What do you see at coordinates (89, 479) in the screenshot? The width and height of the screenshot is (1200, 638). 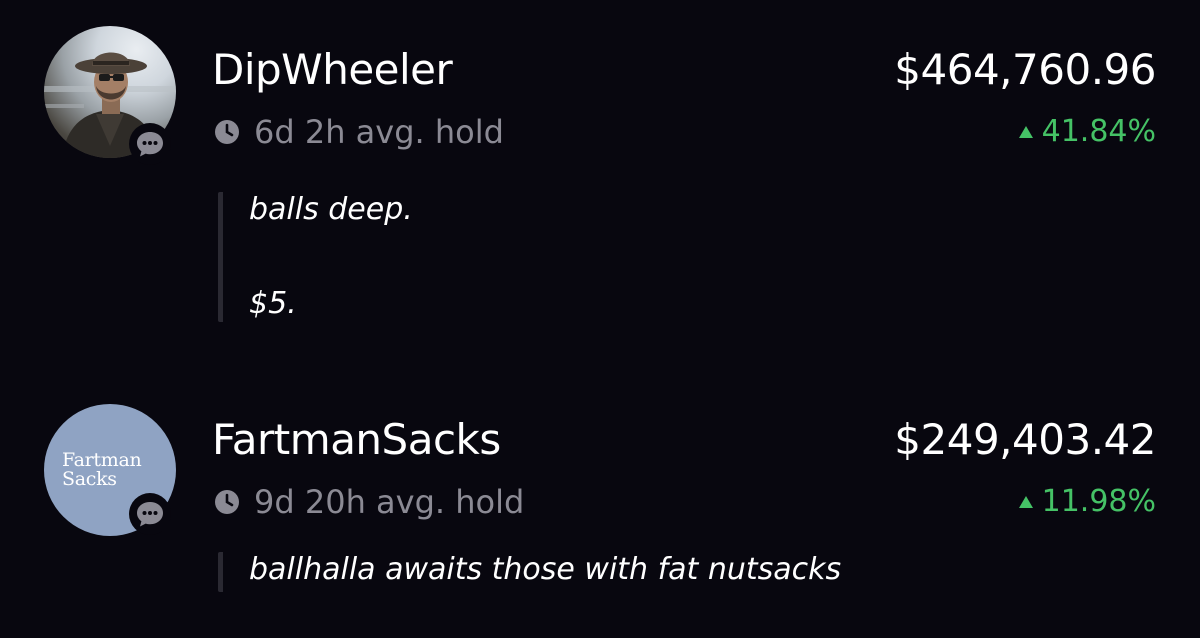 I see `logo-text: Sacks` at bounding box center [89, 479].